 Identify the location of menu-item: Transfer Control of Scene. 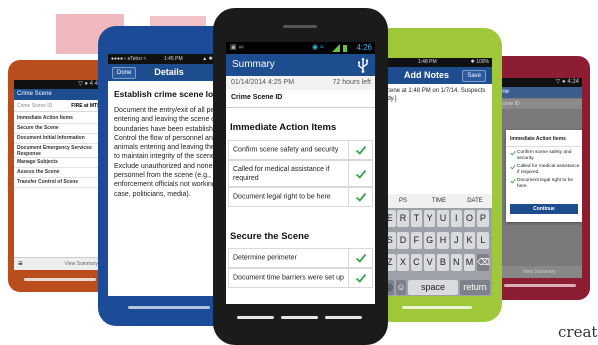
(60, 183).